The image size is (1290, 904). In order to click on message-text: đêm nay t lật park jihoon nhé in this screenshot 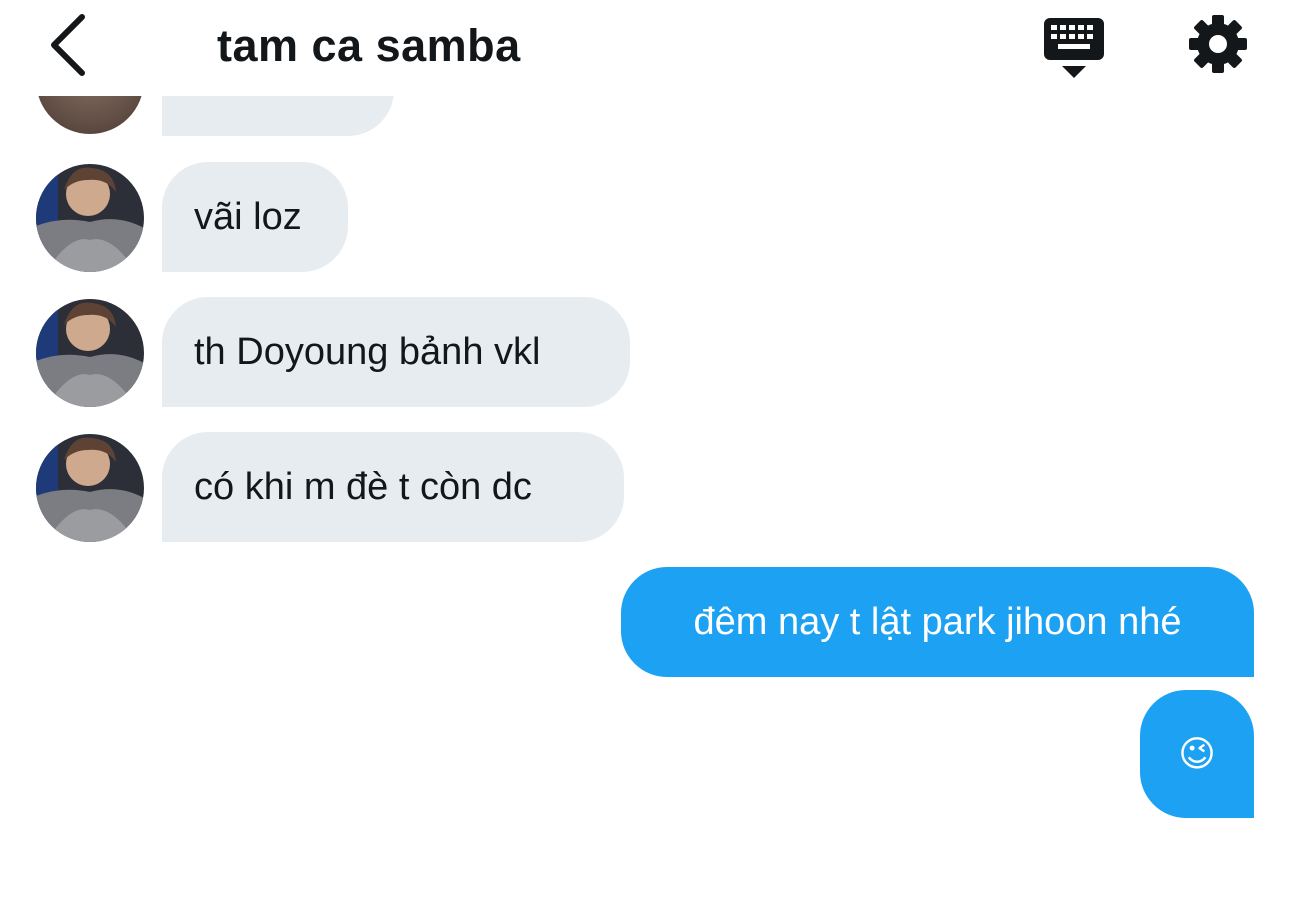, I will do `click(937, 621)`.